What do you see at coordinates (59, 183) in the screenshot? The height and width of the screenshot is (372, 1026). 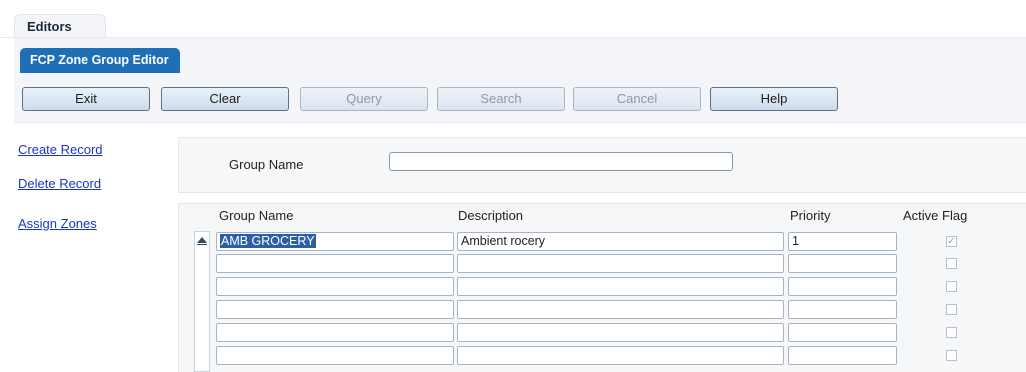 I see `delete-record-link: Delete Record` at bounding box center [59, 183].